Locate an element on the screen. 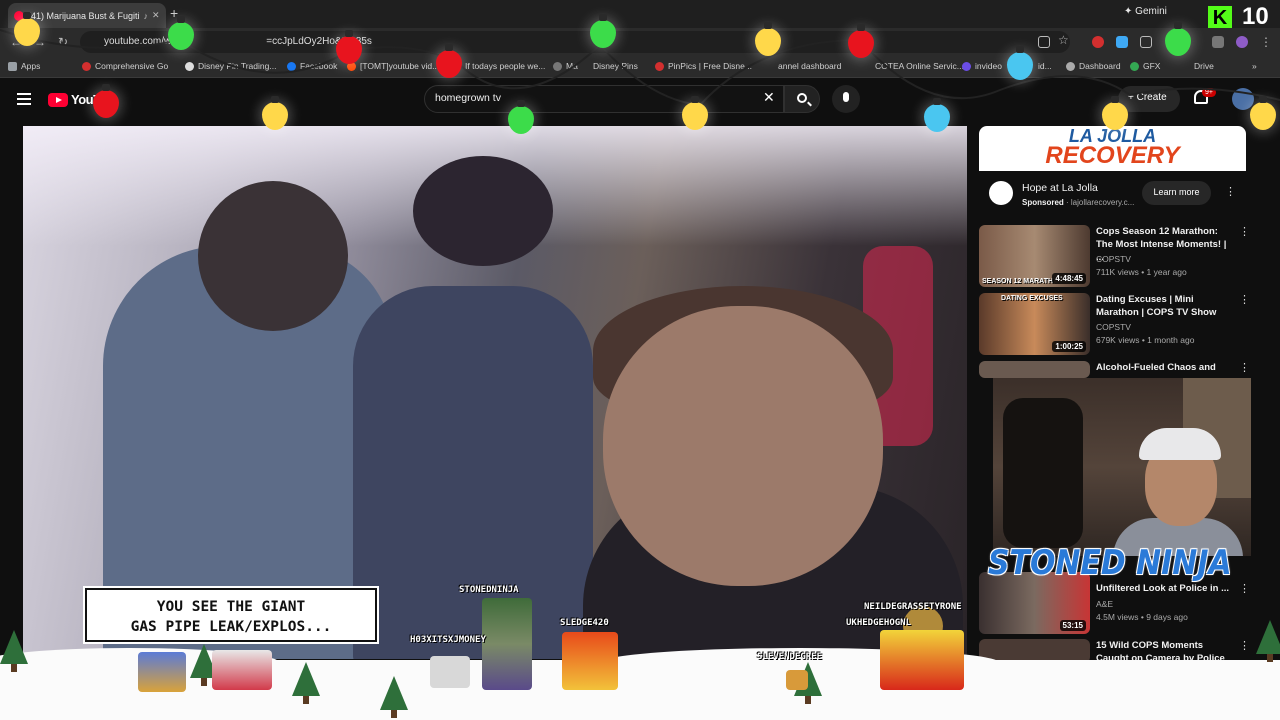  ad-more-icon: ⋮ is located at coordinates (1230, 191).